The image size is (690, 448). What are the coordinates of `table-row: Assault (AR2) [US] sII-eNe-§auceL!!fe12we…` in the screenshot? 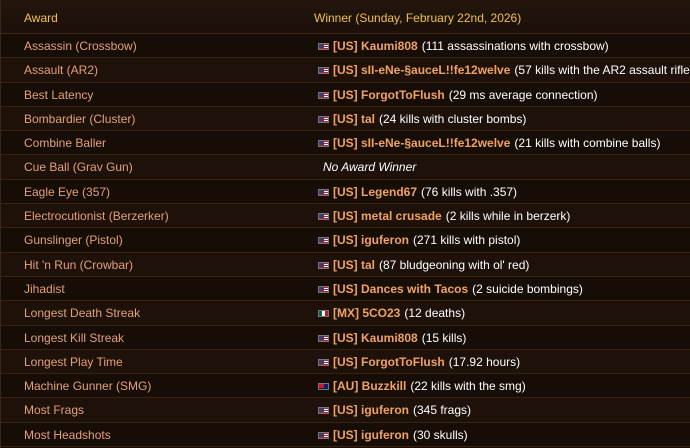 It's located at (345, 70).